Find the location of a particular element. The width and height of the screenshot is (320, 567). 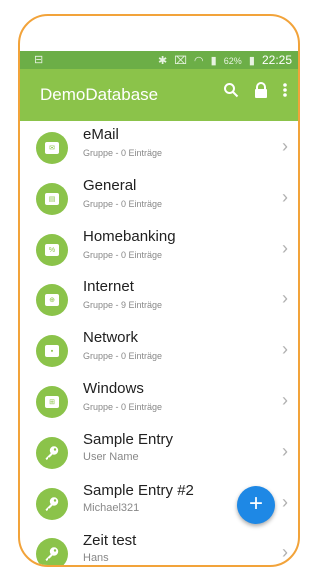

percent-folder-icon: % is located at coordinates (52, 249).